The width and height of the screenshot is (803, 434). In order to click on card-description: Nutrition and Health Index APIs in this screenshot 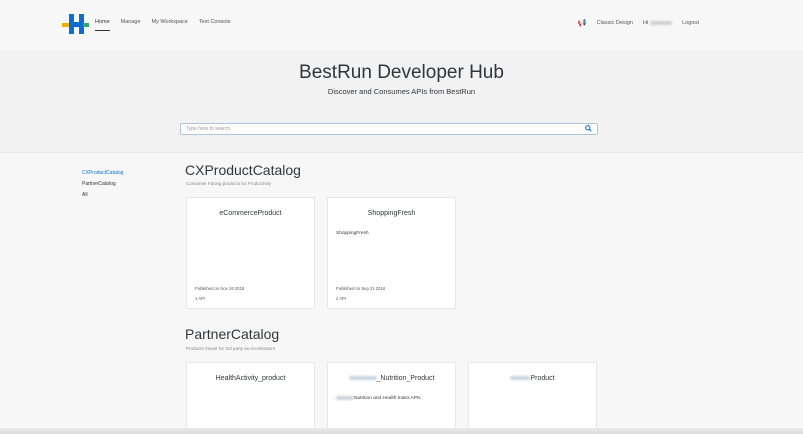, I will do `click(391, 398)`.